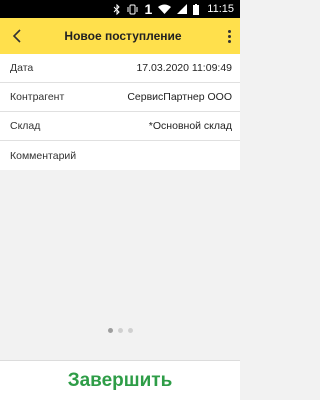 The height and width of the screenshot is (400, 320). I want to click on clock: 11:15, so click(220, 9).